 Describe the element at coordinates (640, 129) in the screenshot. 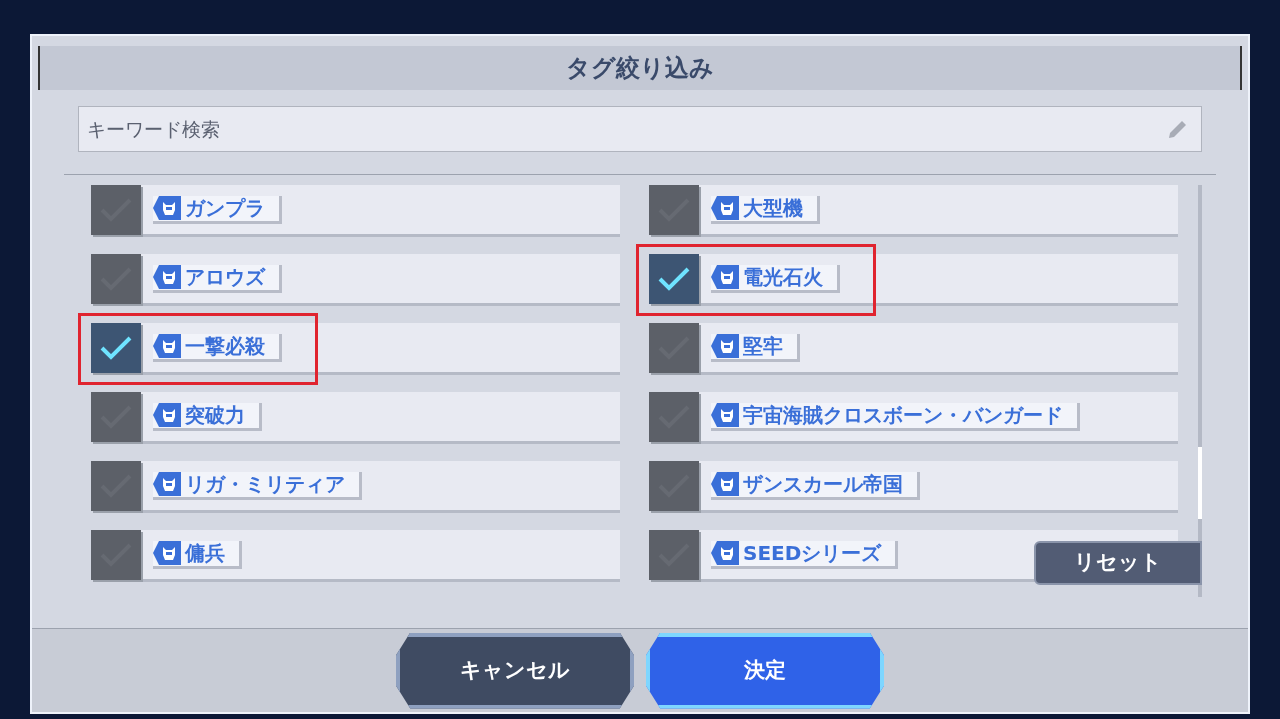

I see `search-field: キーワード検索` at that location.